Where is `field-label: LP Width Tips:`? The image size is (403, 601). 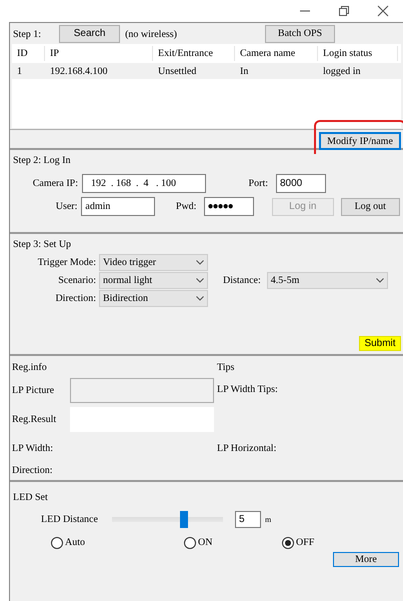
field-label: LP Width Tips: is located at coordinates (247, 390).